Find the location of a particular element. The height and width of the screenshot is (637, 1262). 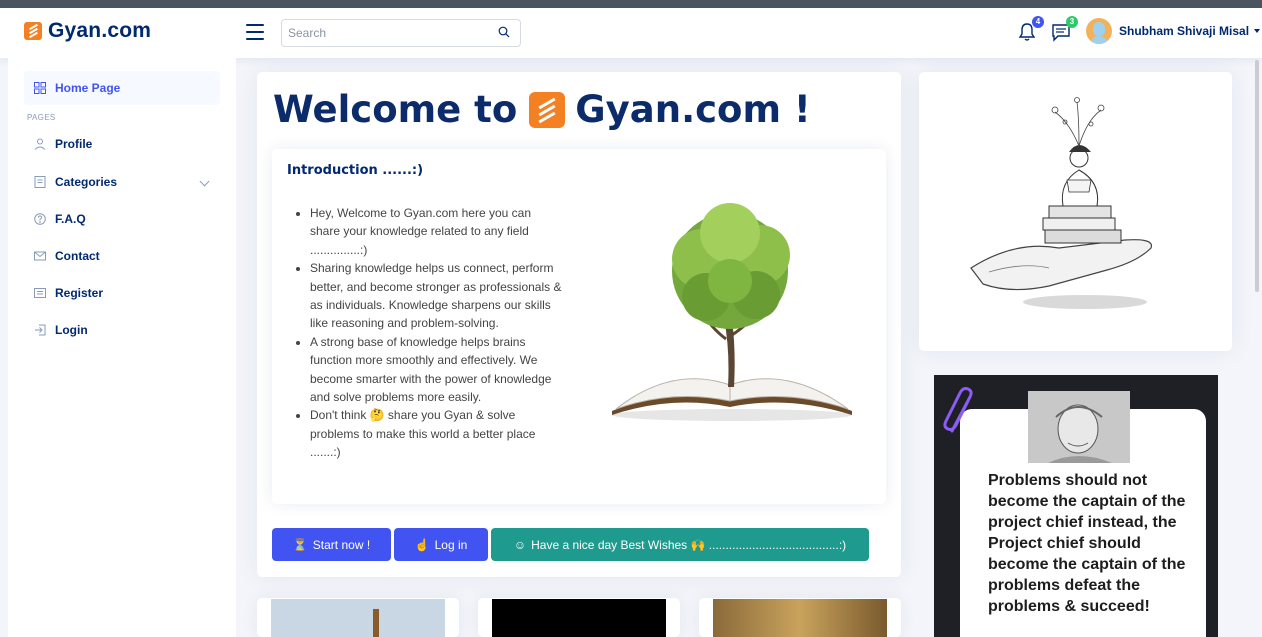

hand-books-illustration is located at coordinates (1061, 203).